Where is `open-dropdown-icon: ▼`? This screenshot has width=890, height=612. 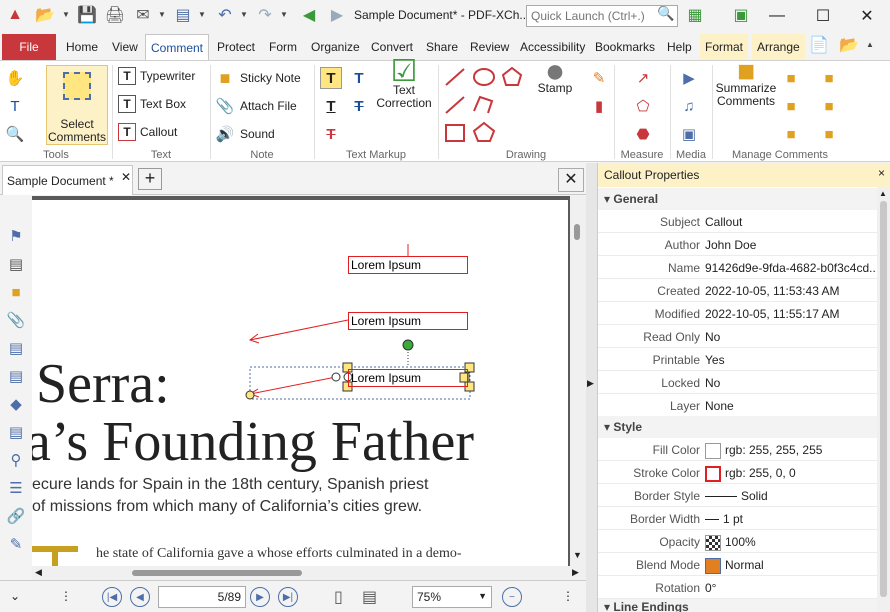 open-dropdown-icon: ▼ is located at coordinates (66, 14).